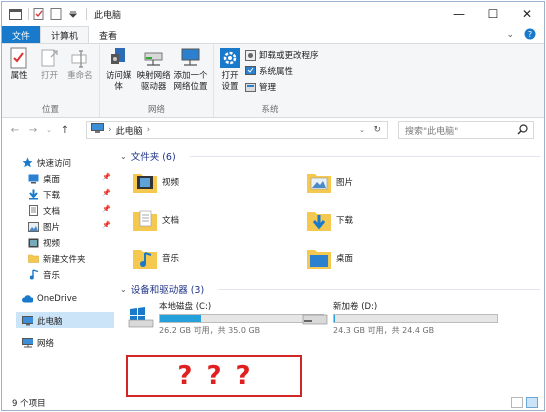 Image resolution: width=546 pixels, height=412 pixels. I want to click on new-folder-quick-icon, so click(56, 14).